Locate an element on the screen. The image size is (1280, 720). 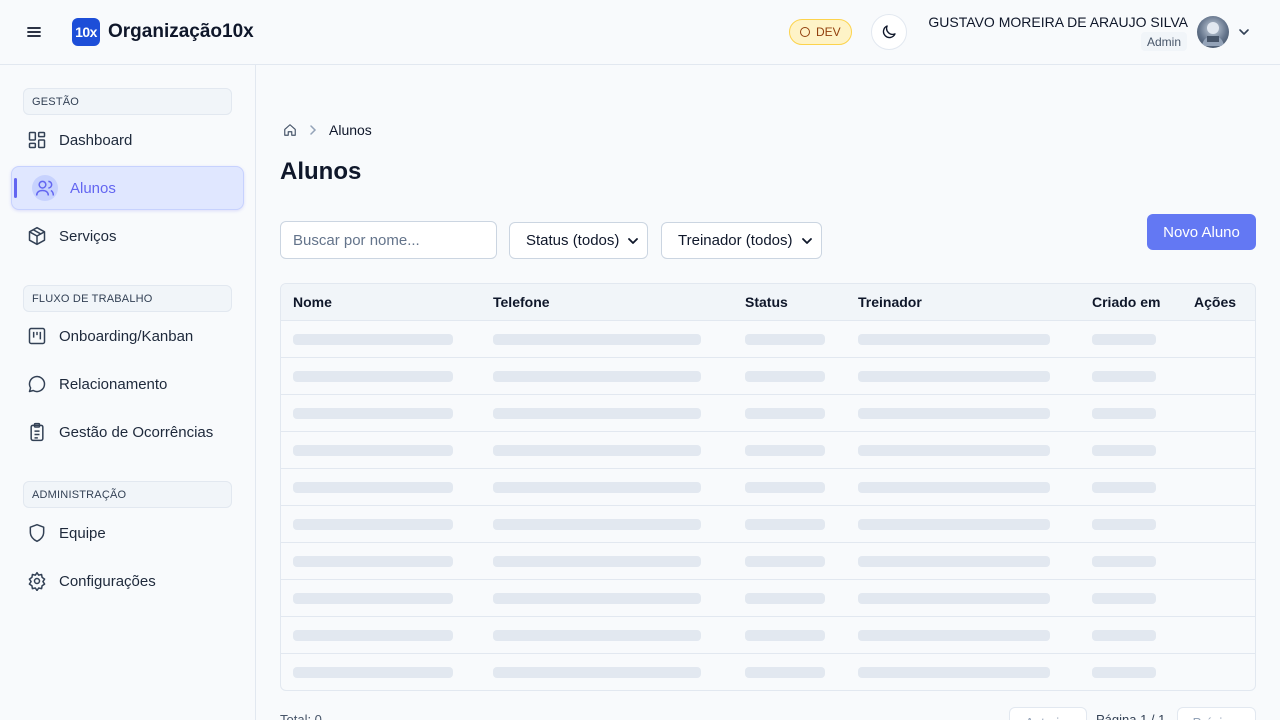
sidebar-item-dashboard: Dashboard is located at coordinates (127, 140).